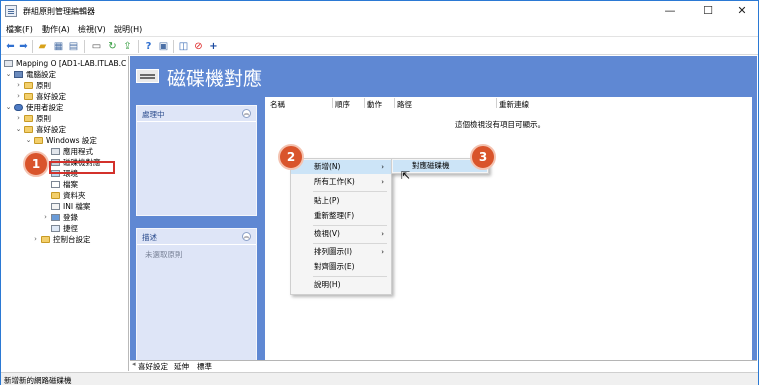  I want to click on ini-file-icon, so click(55, 206).